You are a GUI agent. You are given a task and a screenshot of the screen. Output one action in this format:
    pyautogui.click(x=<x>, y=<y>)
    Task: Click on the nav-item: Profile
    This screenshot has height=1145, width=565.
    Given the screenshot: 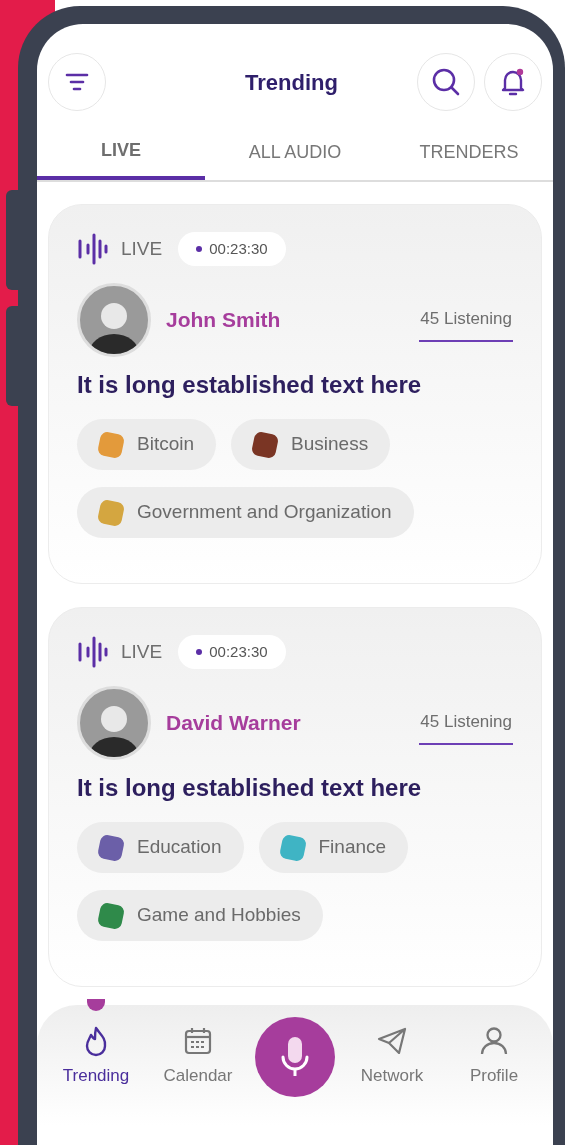 What is the action you would take?
    pyautogui.click(x=494, y=1044)
    